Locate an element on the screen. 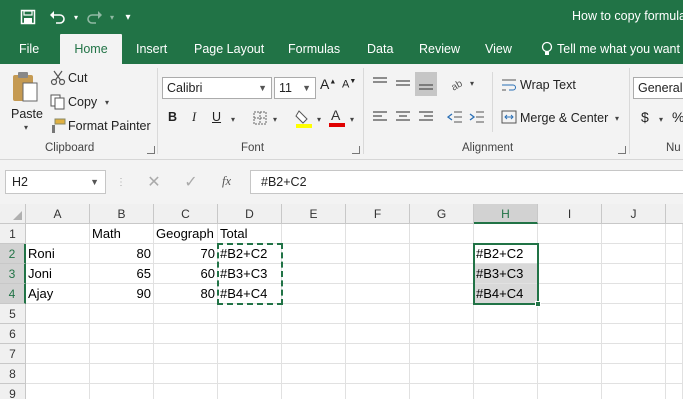 Image resolution: width=683 pixels, height=399 pixels. decrease-font-size-icon: A▼ is located at coordinates (349, 84).